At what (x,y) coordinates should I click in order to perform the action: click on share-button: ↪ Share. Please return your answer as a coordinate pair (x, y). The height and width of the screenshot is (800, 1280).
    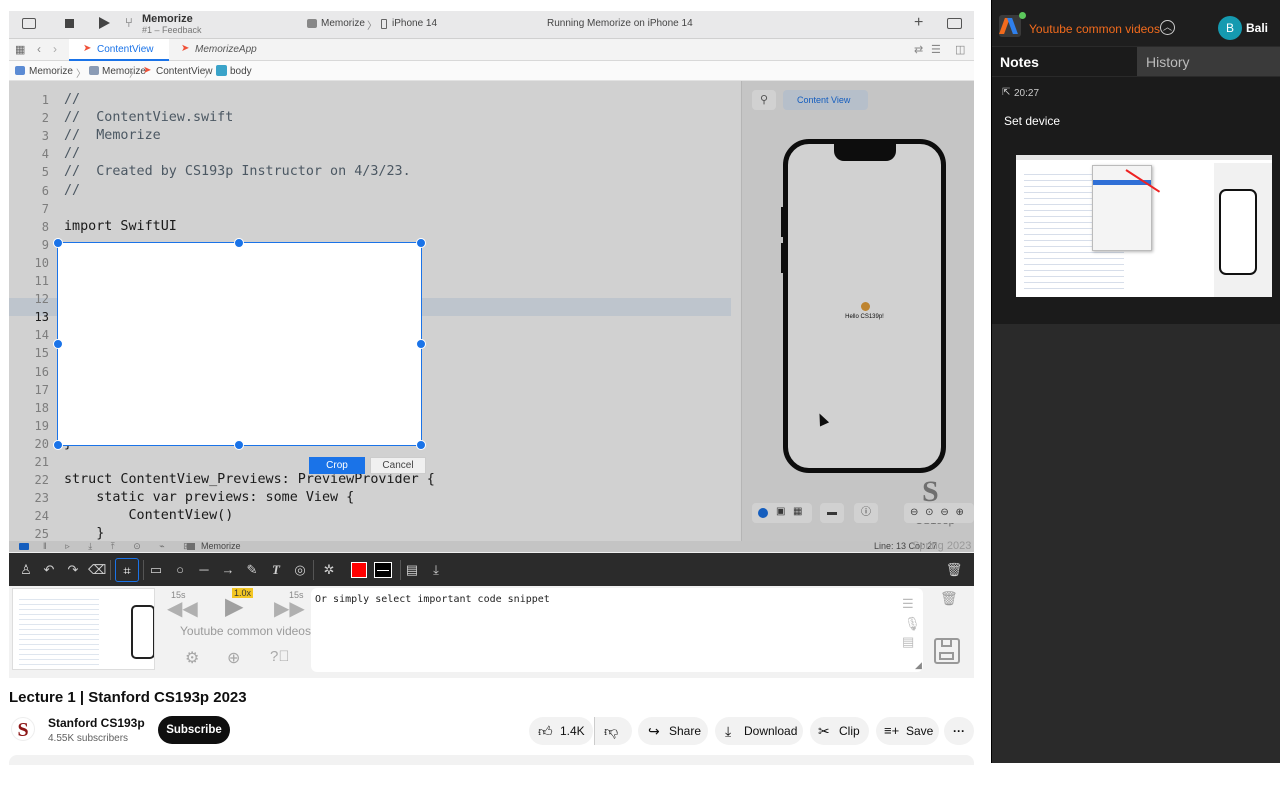
    Looking at the image, I should click on (673, 731).